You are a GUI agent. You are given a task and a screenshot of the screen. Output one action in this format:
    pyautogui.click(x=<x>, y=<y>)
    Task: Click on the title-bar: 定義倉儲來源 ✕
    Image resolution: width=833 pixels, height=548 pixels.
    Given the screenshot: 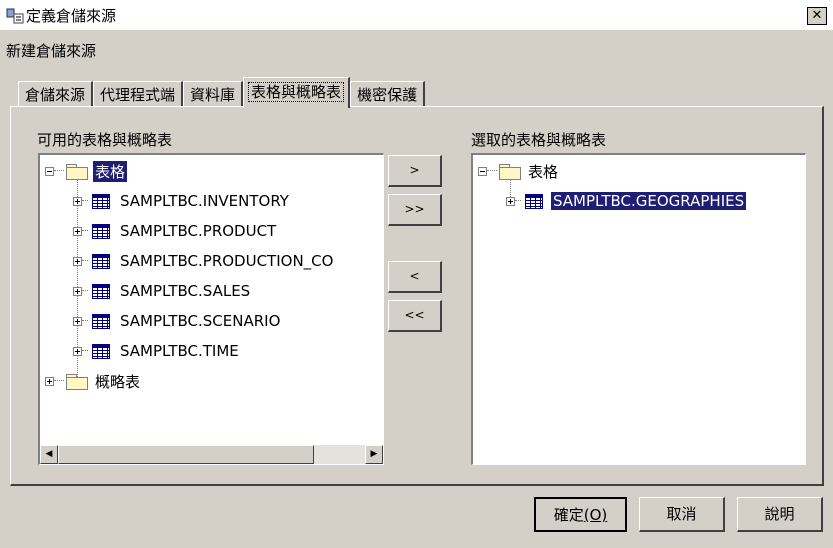 What is the action you would take?
    pyautogui.click(x=416, y=15)
    